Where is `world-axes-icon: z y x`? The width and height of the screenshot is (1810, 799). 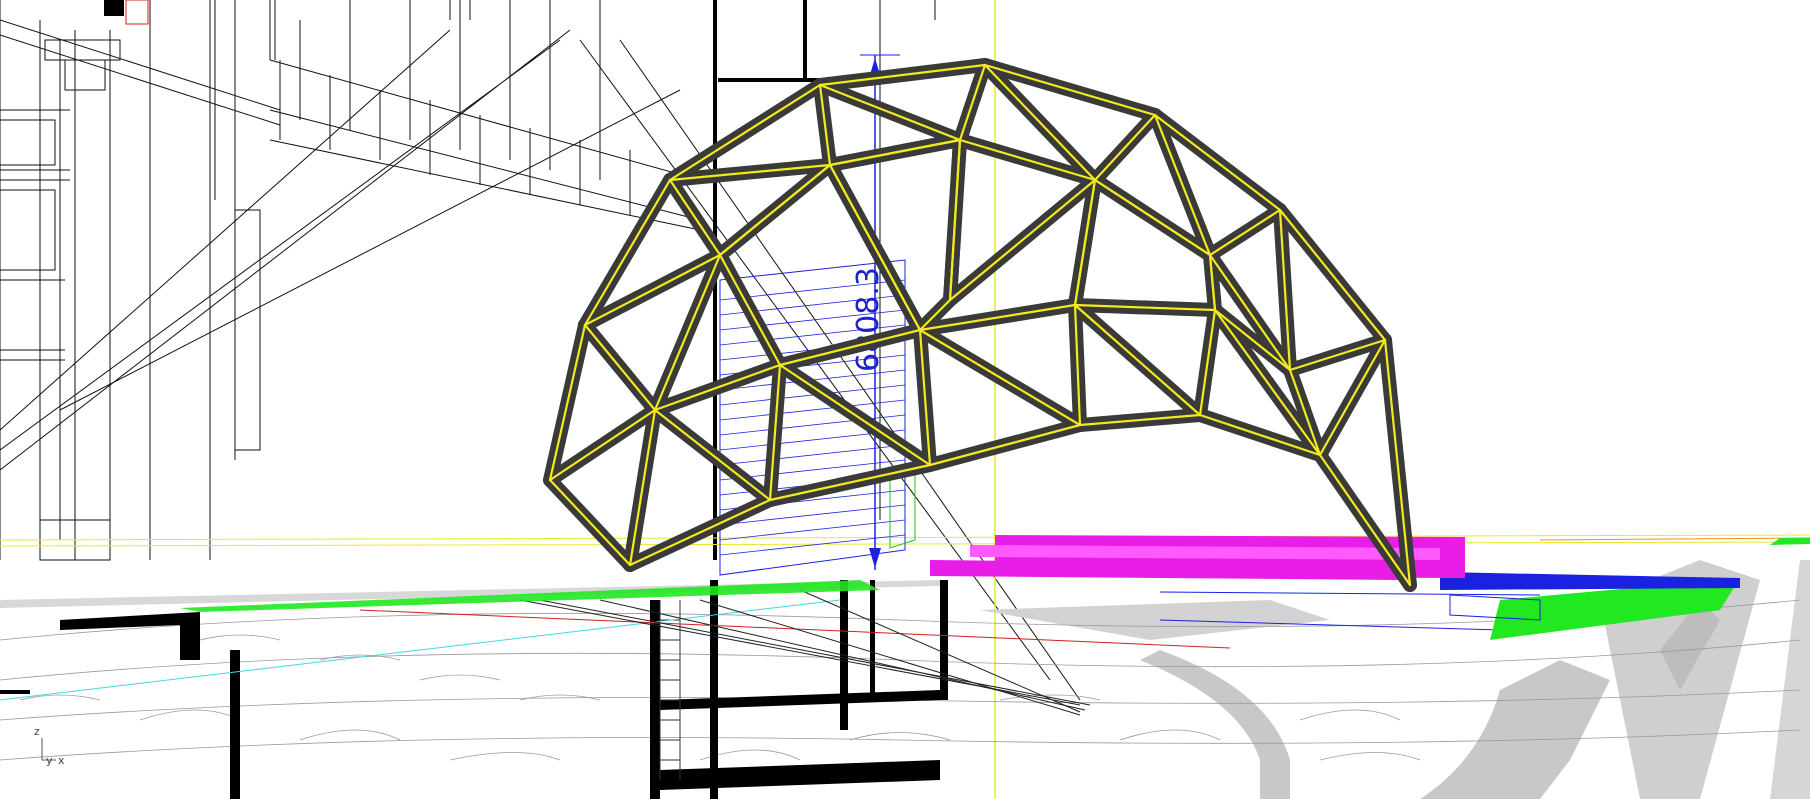 world-axes-icon: z y x is located at coordinates (49, 746).